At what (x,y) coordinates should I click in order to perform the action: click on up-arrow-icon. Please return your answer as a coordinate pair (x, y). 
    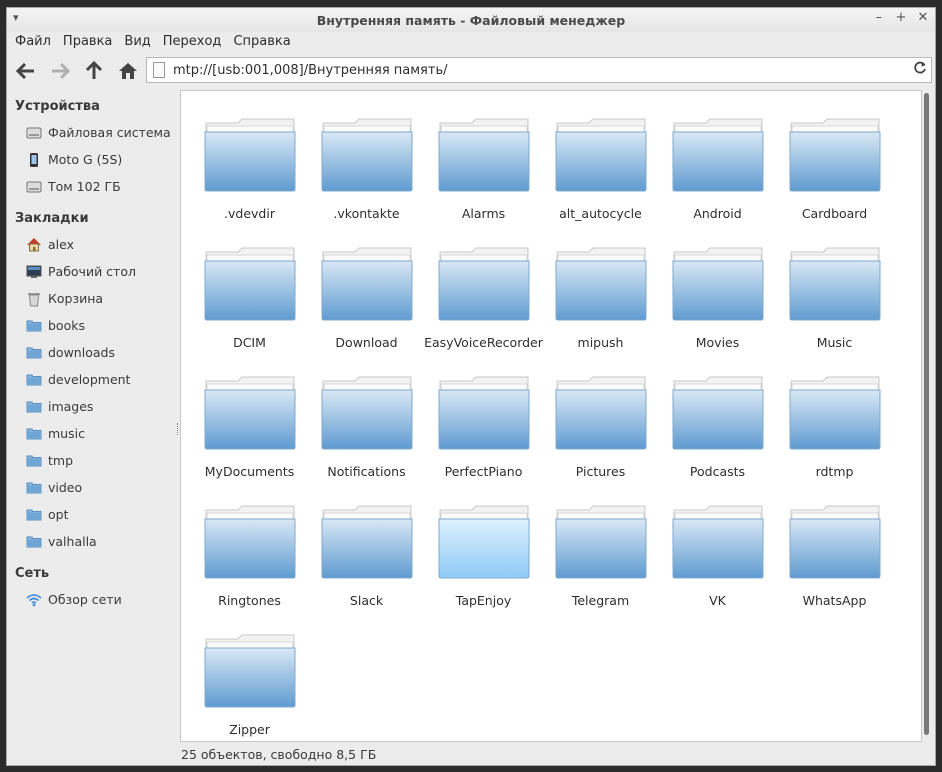
    Looking at the image, I should click on (94, 70).